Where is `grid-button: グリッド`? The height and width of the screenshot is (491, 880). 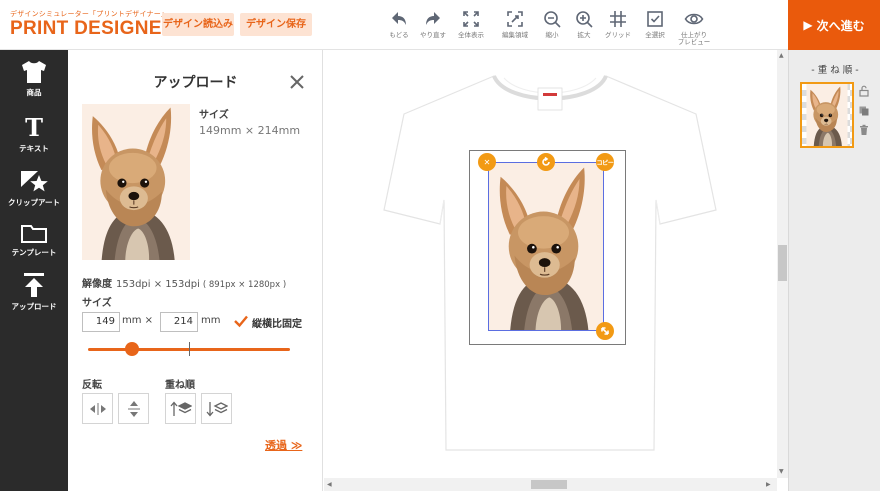
grid-button: グリッド is located at coordinates (618, 24).